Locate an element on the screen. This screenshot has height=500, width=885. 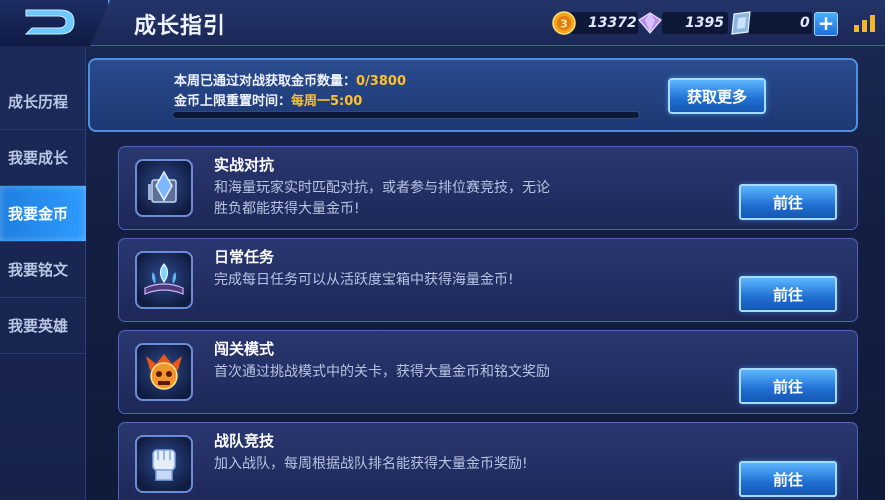
sidebar-item-gold: 我要金币 is located at coordinates (43, 214).